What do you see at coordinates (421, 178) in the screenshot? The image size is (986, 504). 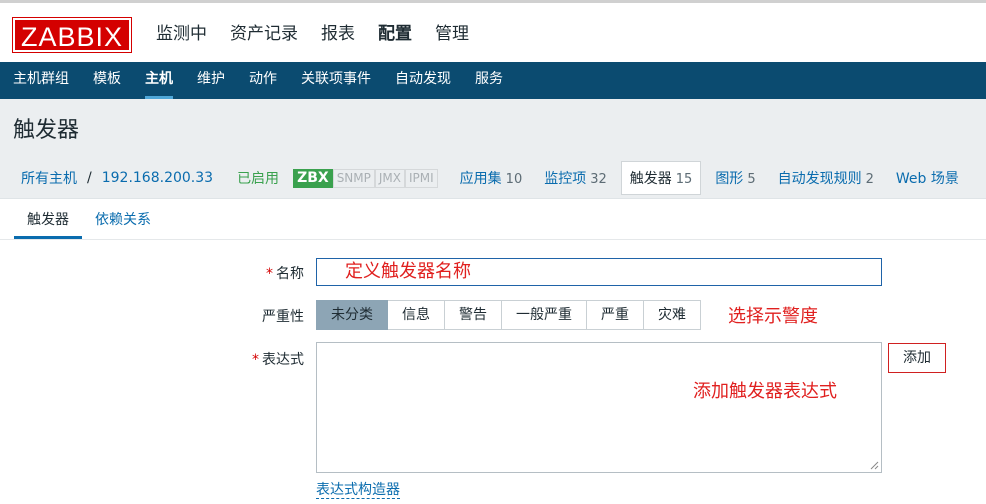 I see `badge-ipmi: IPMI` at bounding box center [421, 178].